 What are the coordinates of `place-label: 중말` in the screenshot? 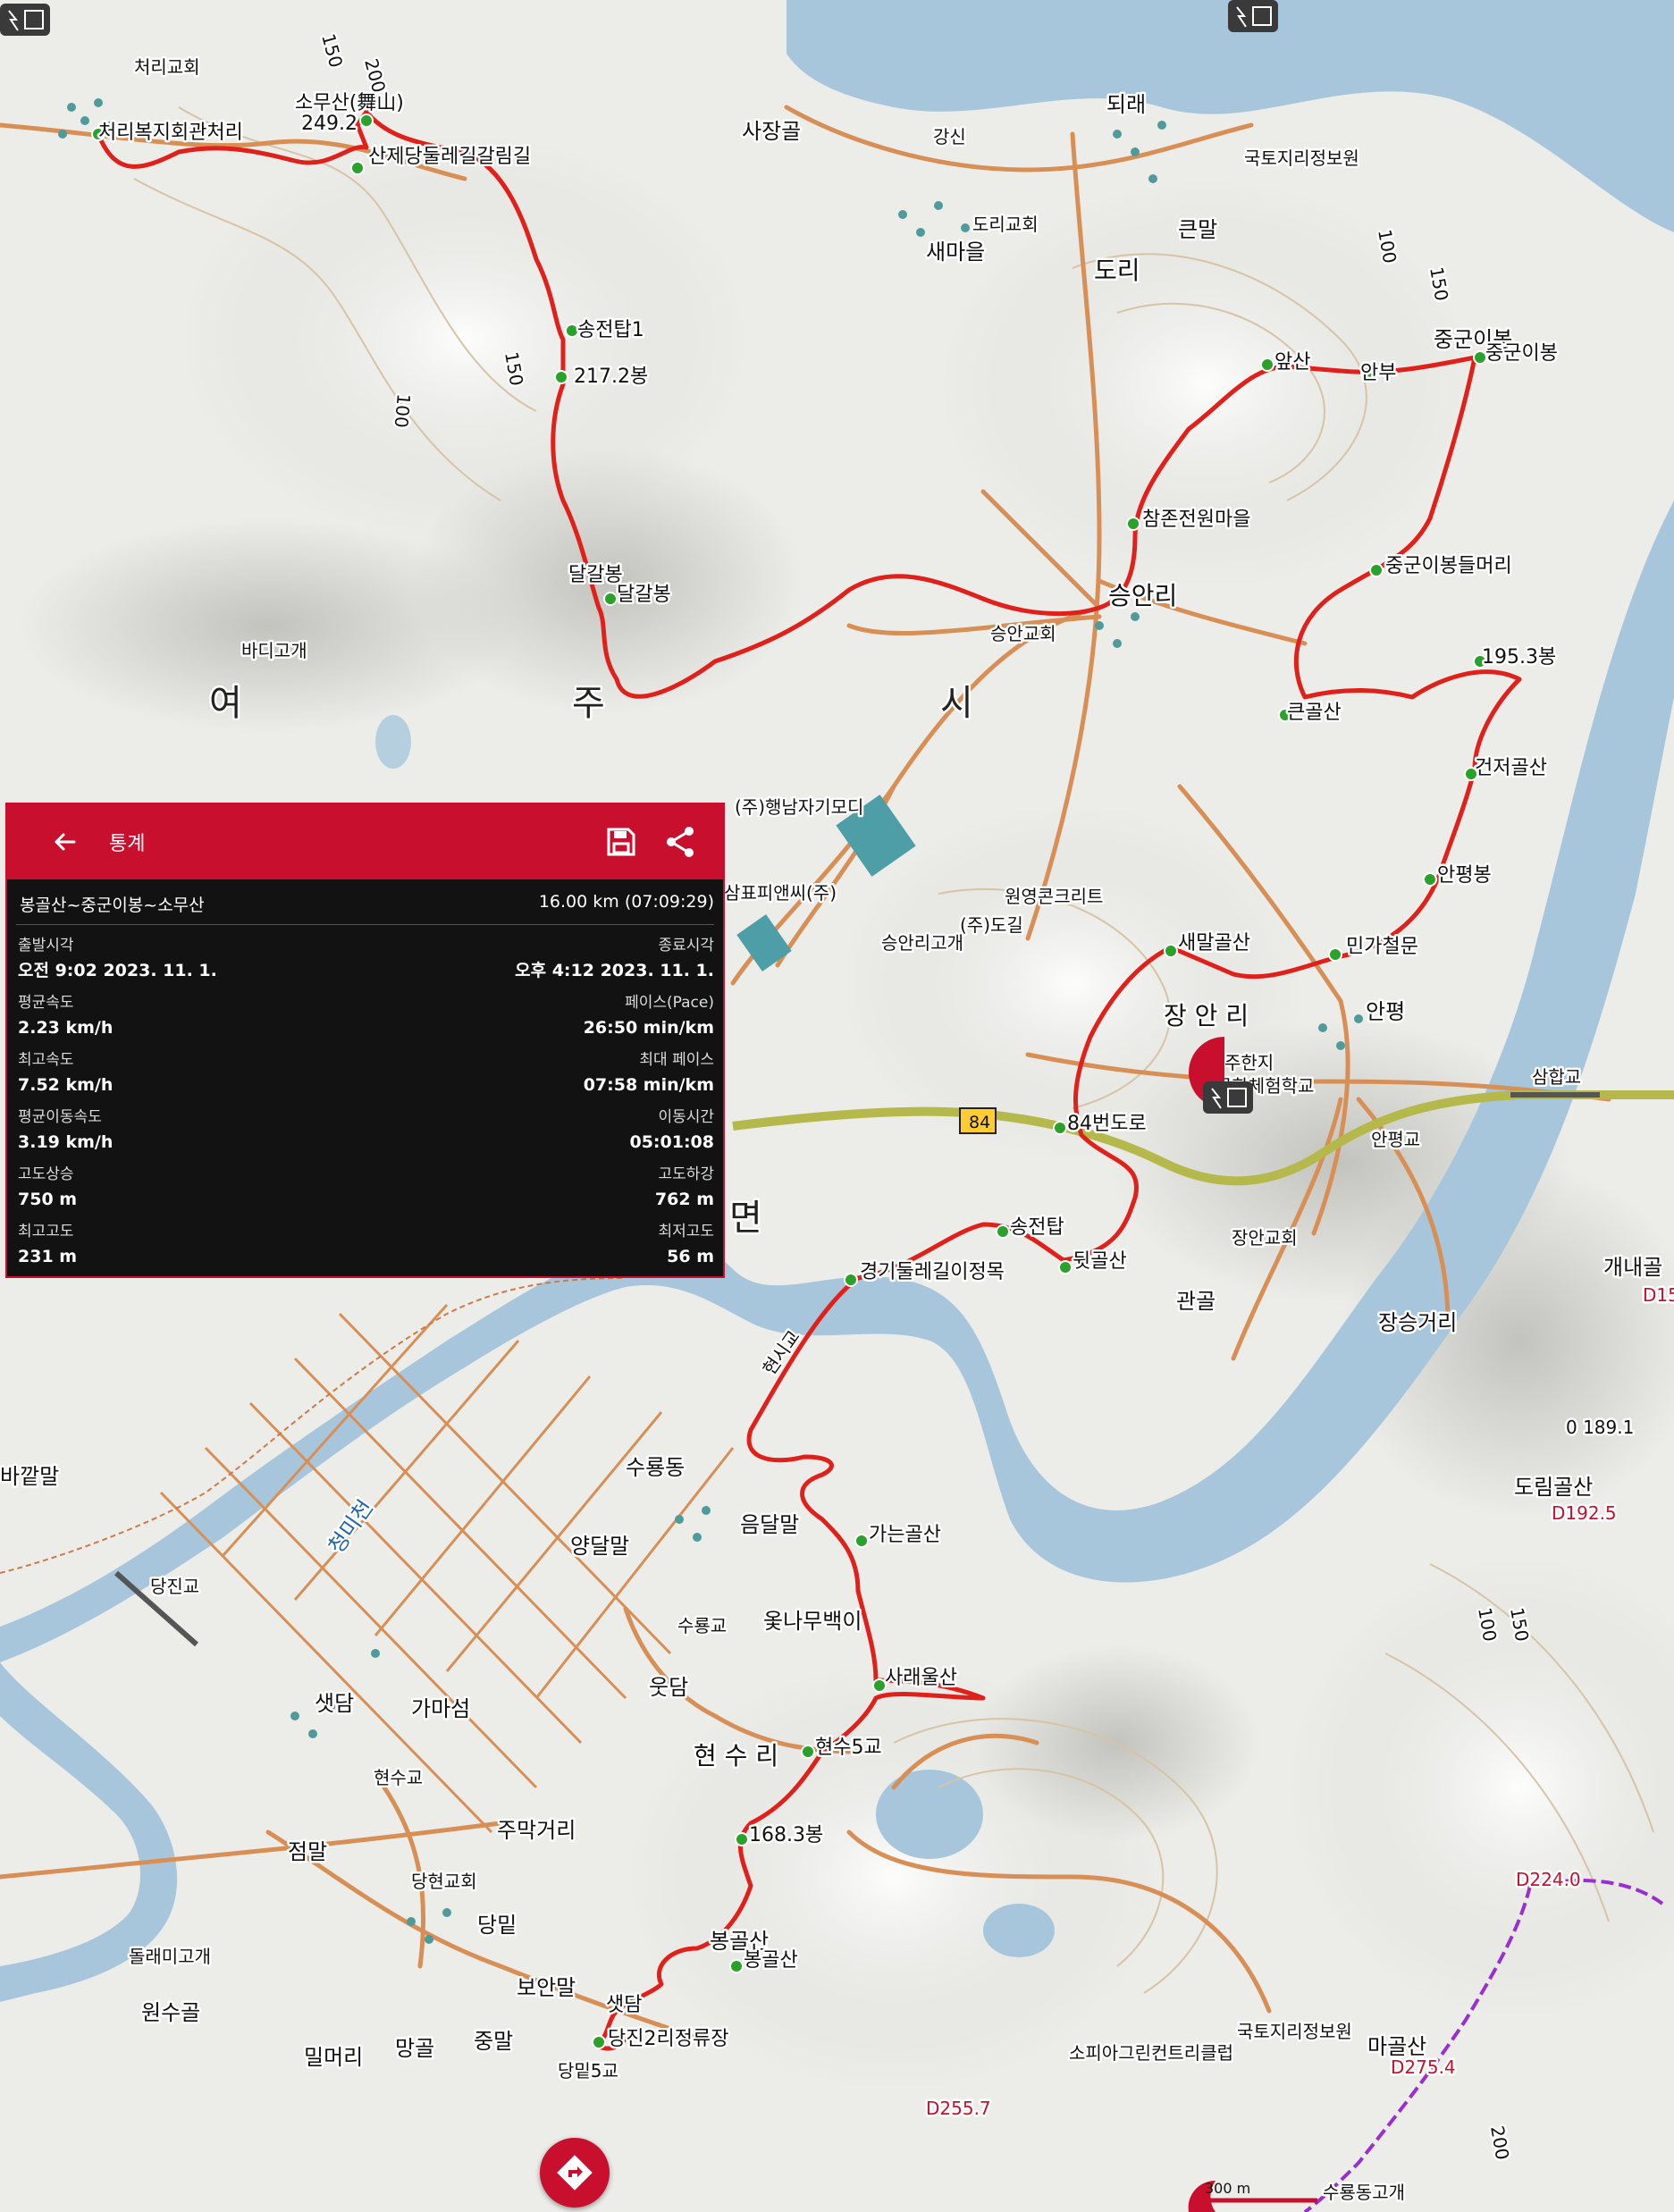 It's located at (493, 2041).